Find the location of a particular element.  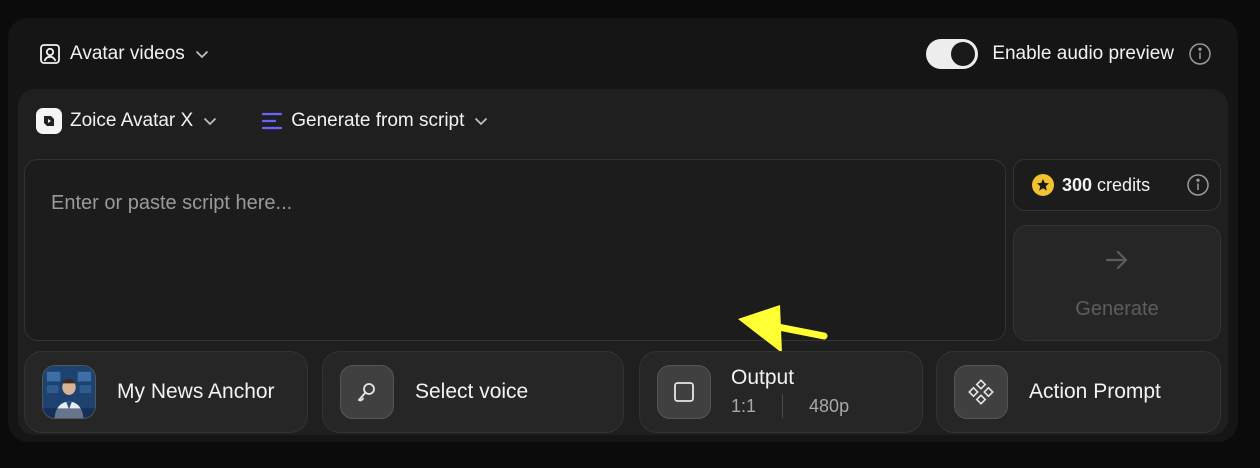

star-coin-icon is located at coordinates (1043, 185).